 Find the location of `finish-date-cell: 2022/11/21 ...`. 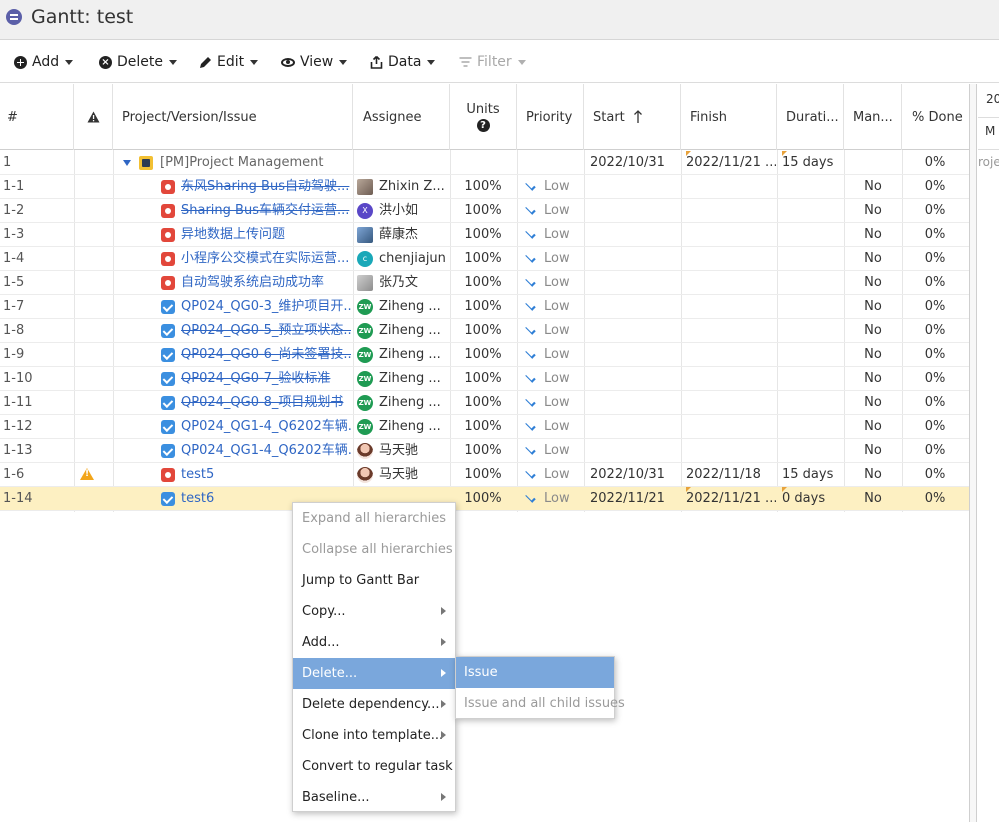

finish-date-cell: 2022/11/21 ... is located at coordinates (731, 499).